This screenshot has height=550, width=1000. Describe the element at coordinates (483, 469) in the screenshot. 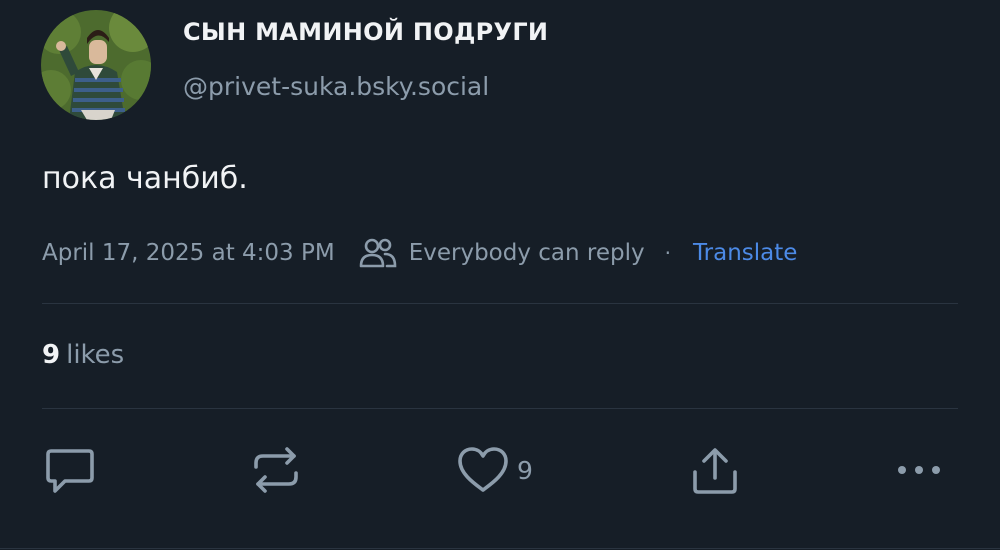

I see `heart-icon` at that location.